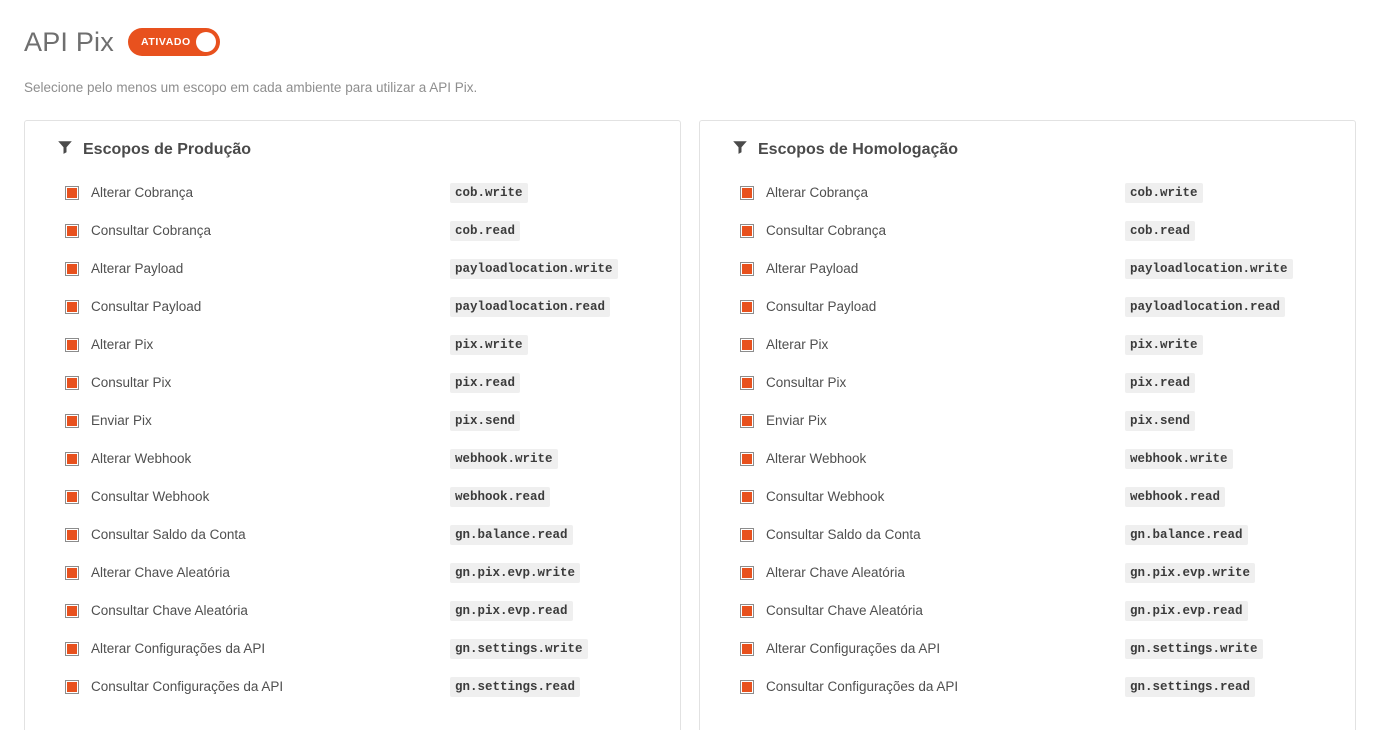 The width and height of the screenshot is (1374, 730). I want to click on scope-code-tag: gn.pix.evp.write, so click(1190, 573).